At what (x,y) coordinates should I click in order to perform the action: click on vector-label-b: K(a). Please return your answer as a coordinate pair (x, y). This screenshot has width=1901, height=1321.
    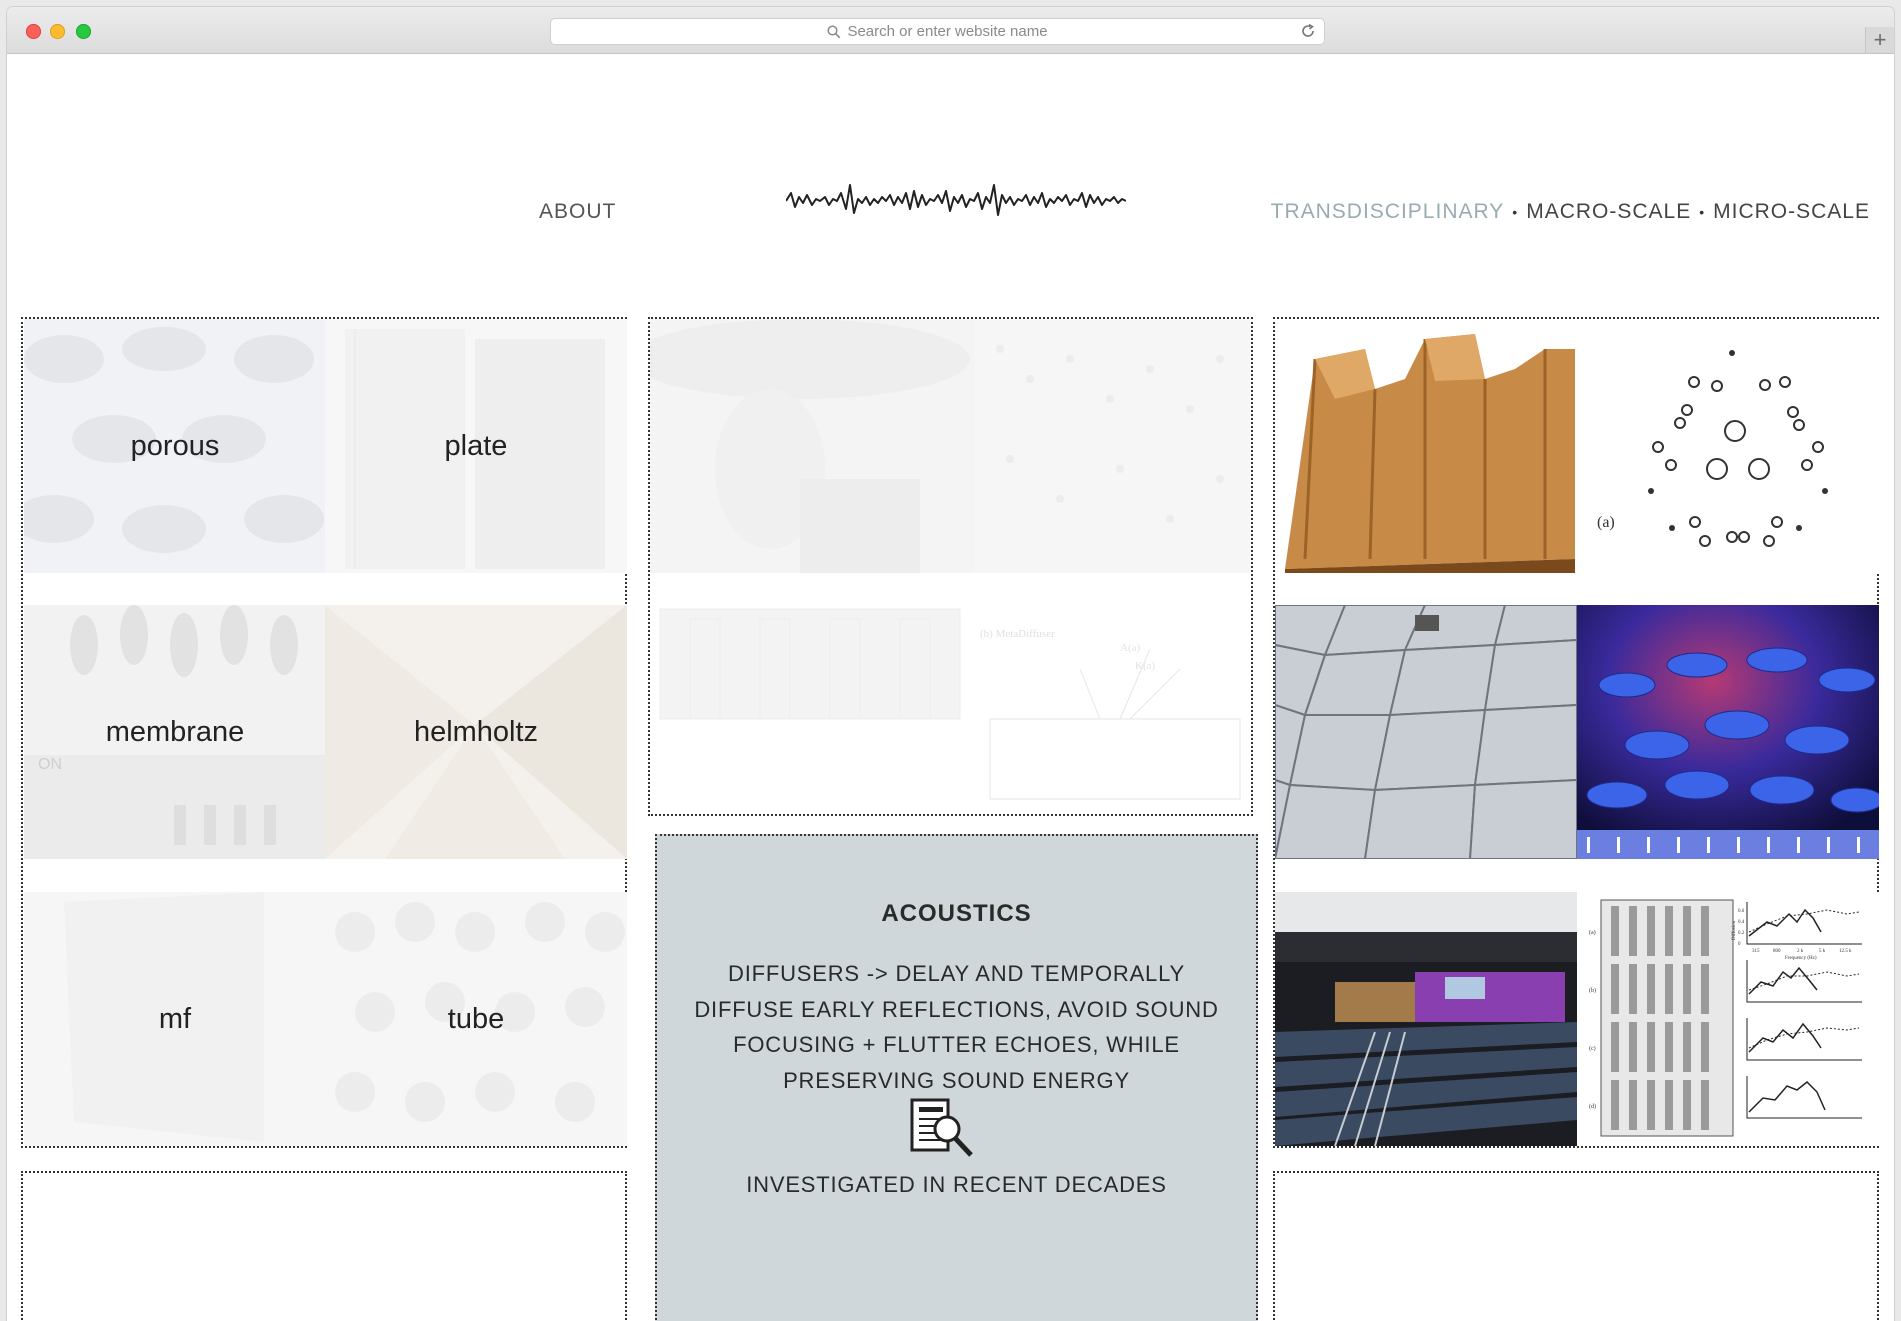
    Looking at the image, I should click on (1145, 666).